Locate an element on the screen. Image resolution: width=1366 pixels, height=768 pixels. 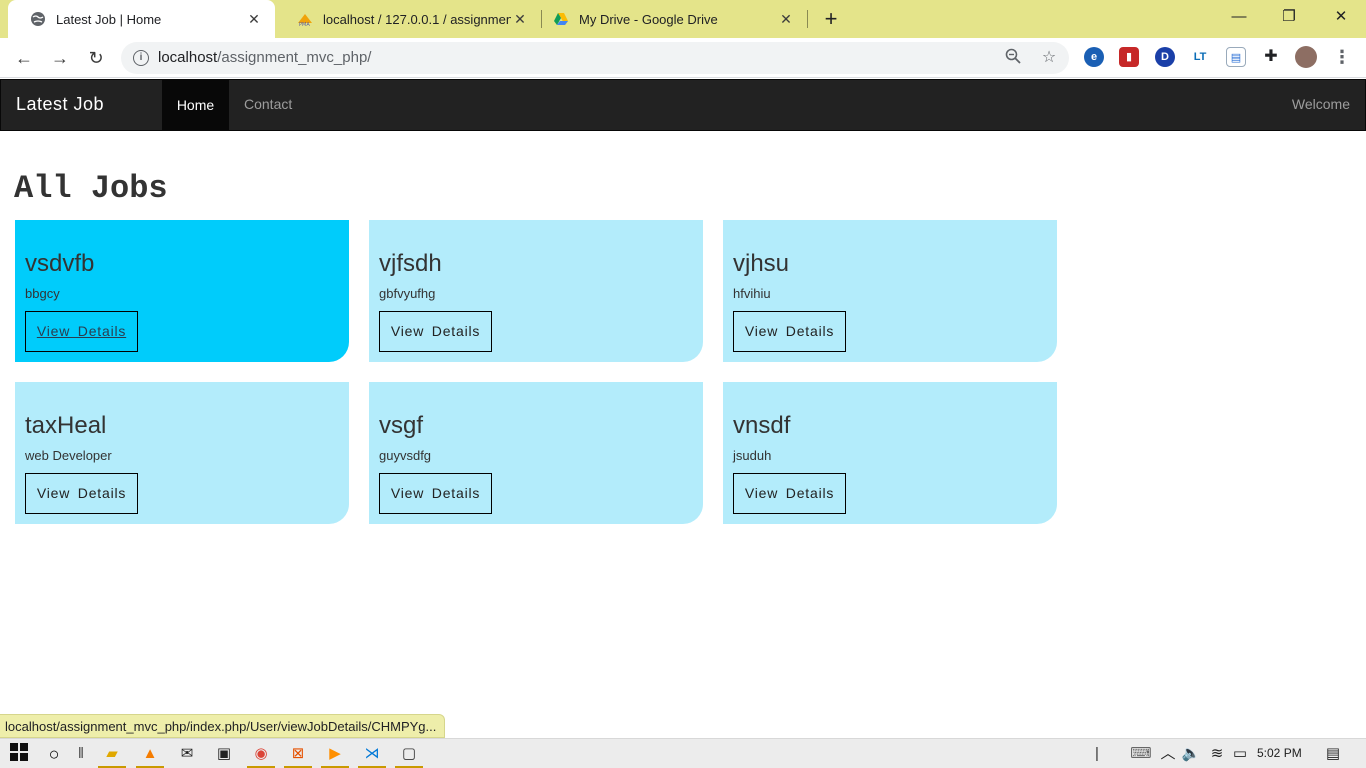
extension-icon: LT is located at coordinates (1200, 57).